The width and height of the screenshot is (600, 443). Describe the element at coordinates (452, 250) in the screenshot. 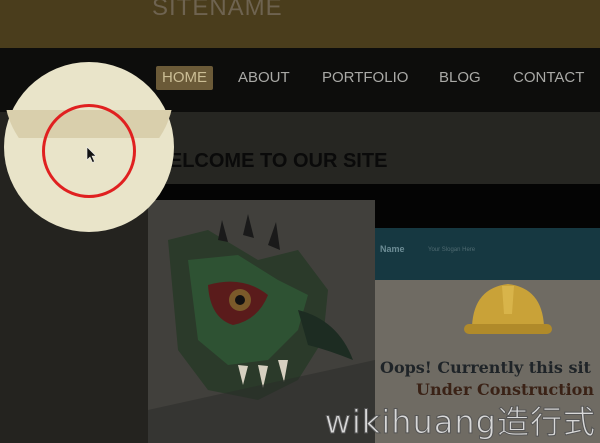

I see `thumb-tagline: Your Slogan Here` at that location.